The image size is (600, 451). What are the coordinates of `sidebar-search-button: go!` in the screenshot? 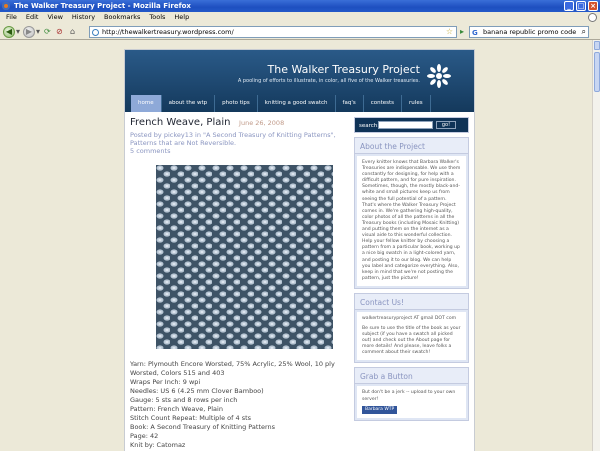 It's located at (446, 125).